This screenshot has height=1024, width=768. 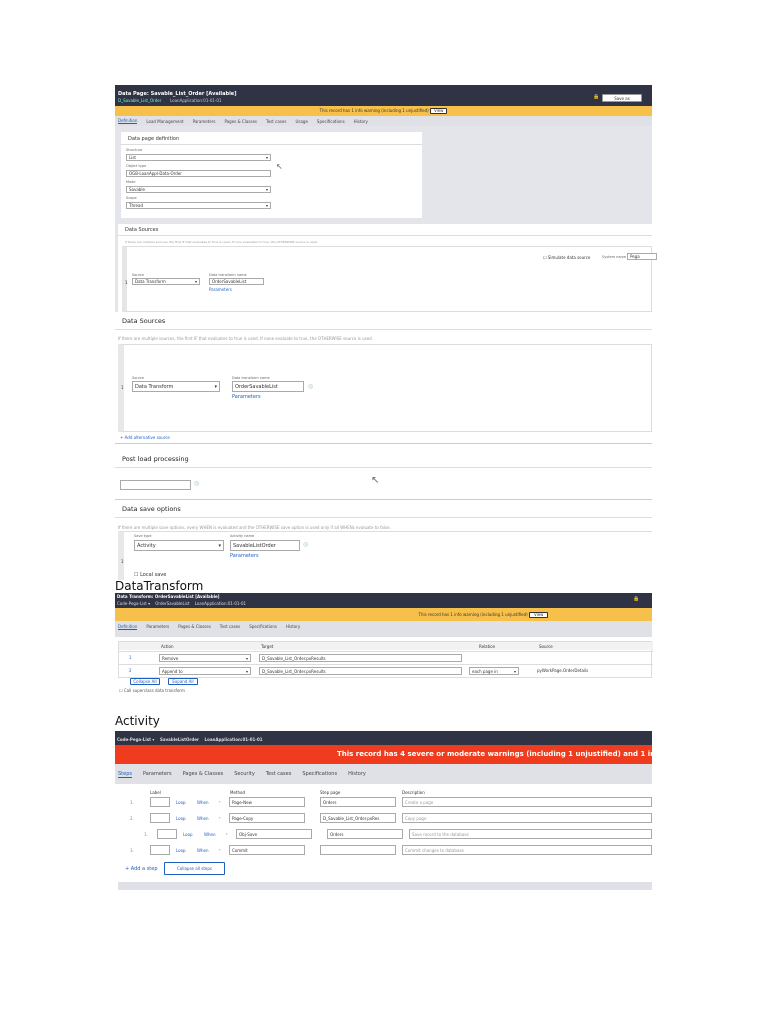 I want to click on system-name-input: Pega, so click(x=642, y=256).